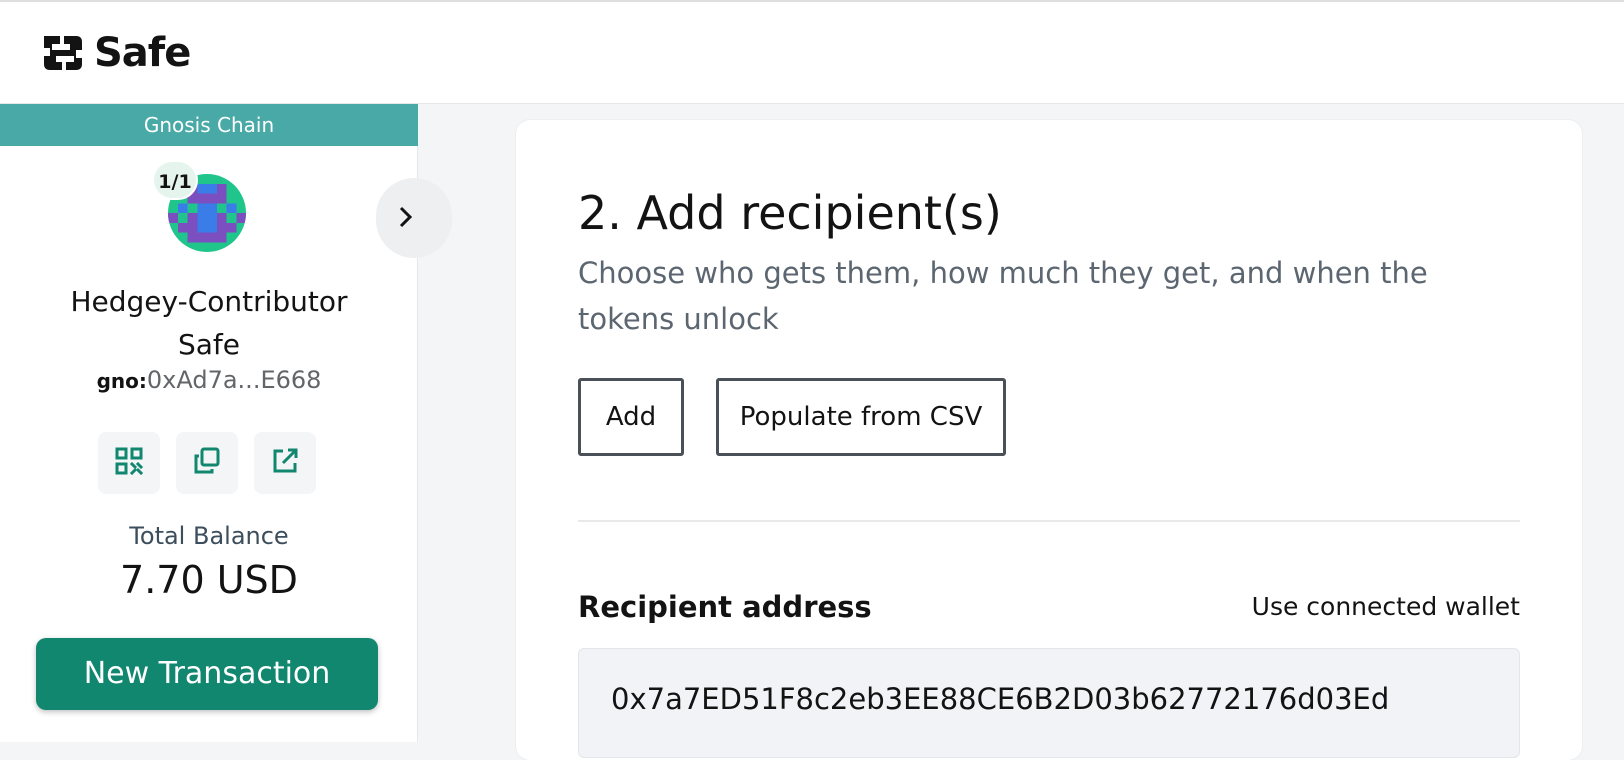 The height and width of the screenshot is (760, 1624). I want to click on total-balance-label: Total Balance, so click(209, 536).